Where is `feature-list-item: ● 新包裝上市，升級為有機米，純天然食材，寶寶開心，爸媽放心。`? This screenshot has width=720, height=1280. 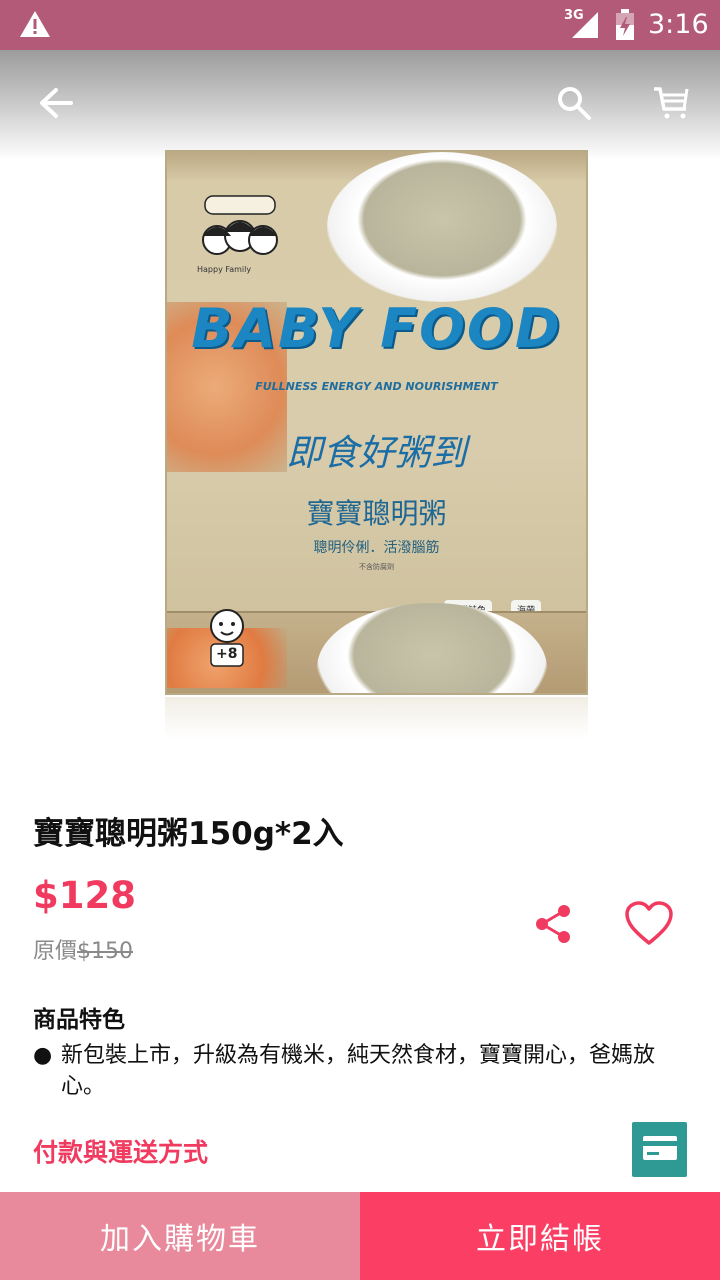 feature-list-item: ● 新包裝上市，升級為有機米，純天然食材，寶寶開心，爸媽放心。 is located at coordinates (363, 1071).